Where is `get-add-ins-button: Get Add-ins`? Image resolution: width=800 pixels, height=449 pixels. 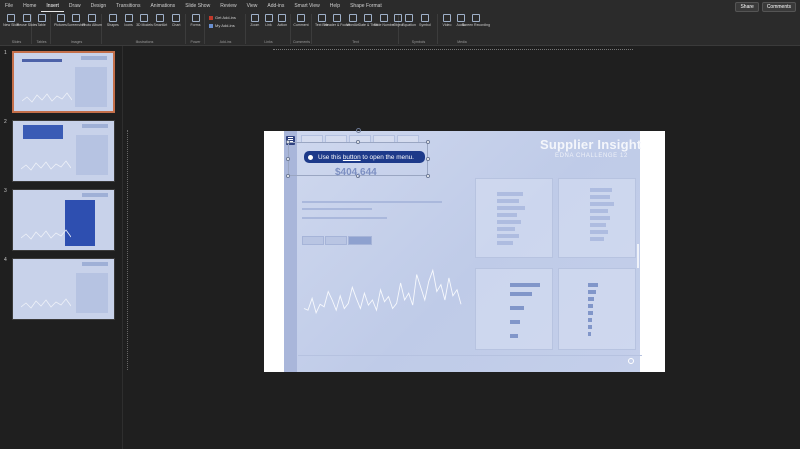
get-add-ins-button: Get Add-ins is located at coordinates (225, 18).